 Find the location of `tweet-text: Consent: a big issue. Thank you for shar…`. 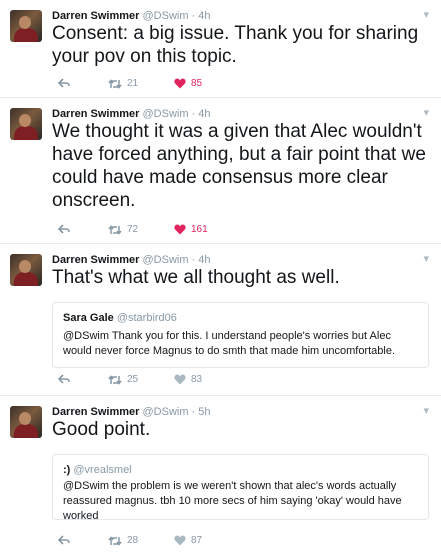

tweet-text: Consent: a big issue. Thank you for shar… is located at coordinates (235, 45).